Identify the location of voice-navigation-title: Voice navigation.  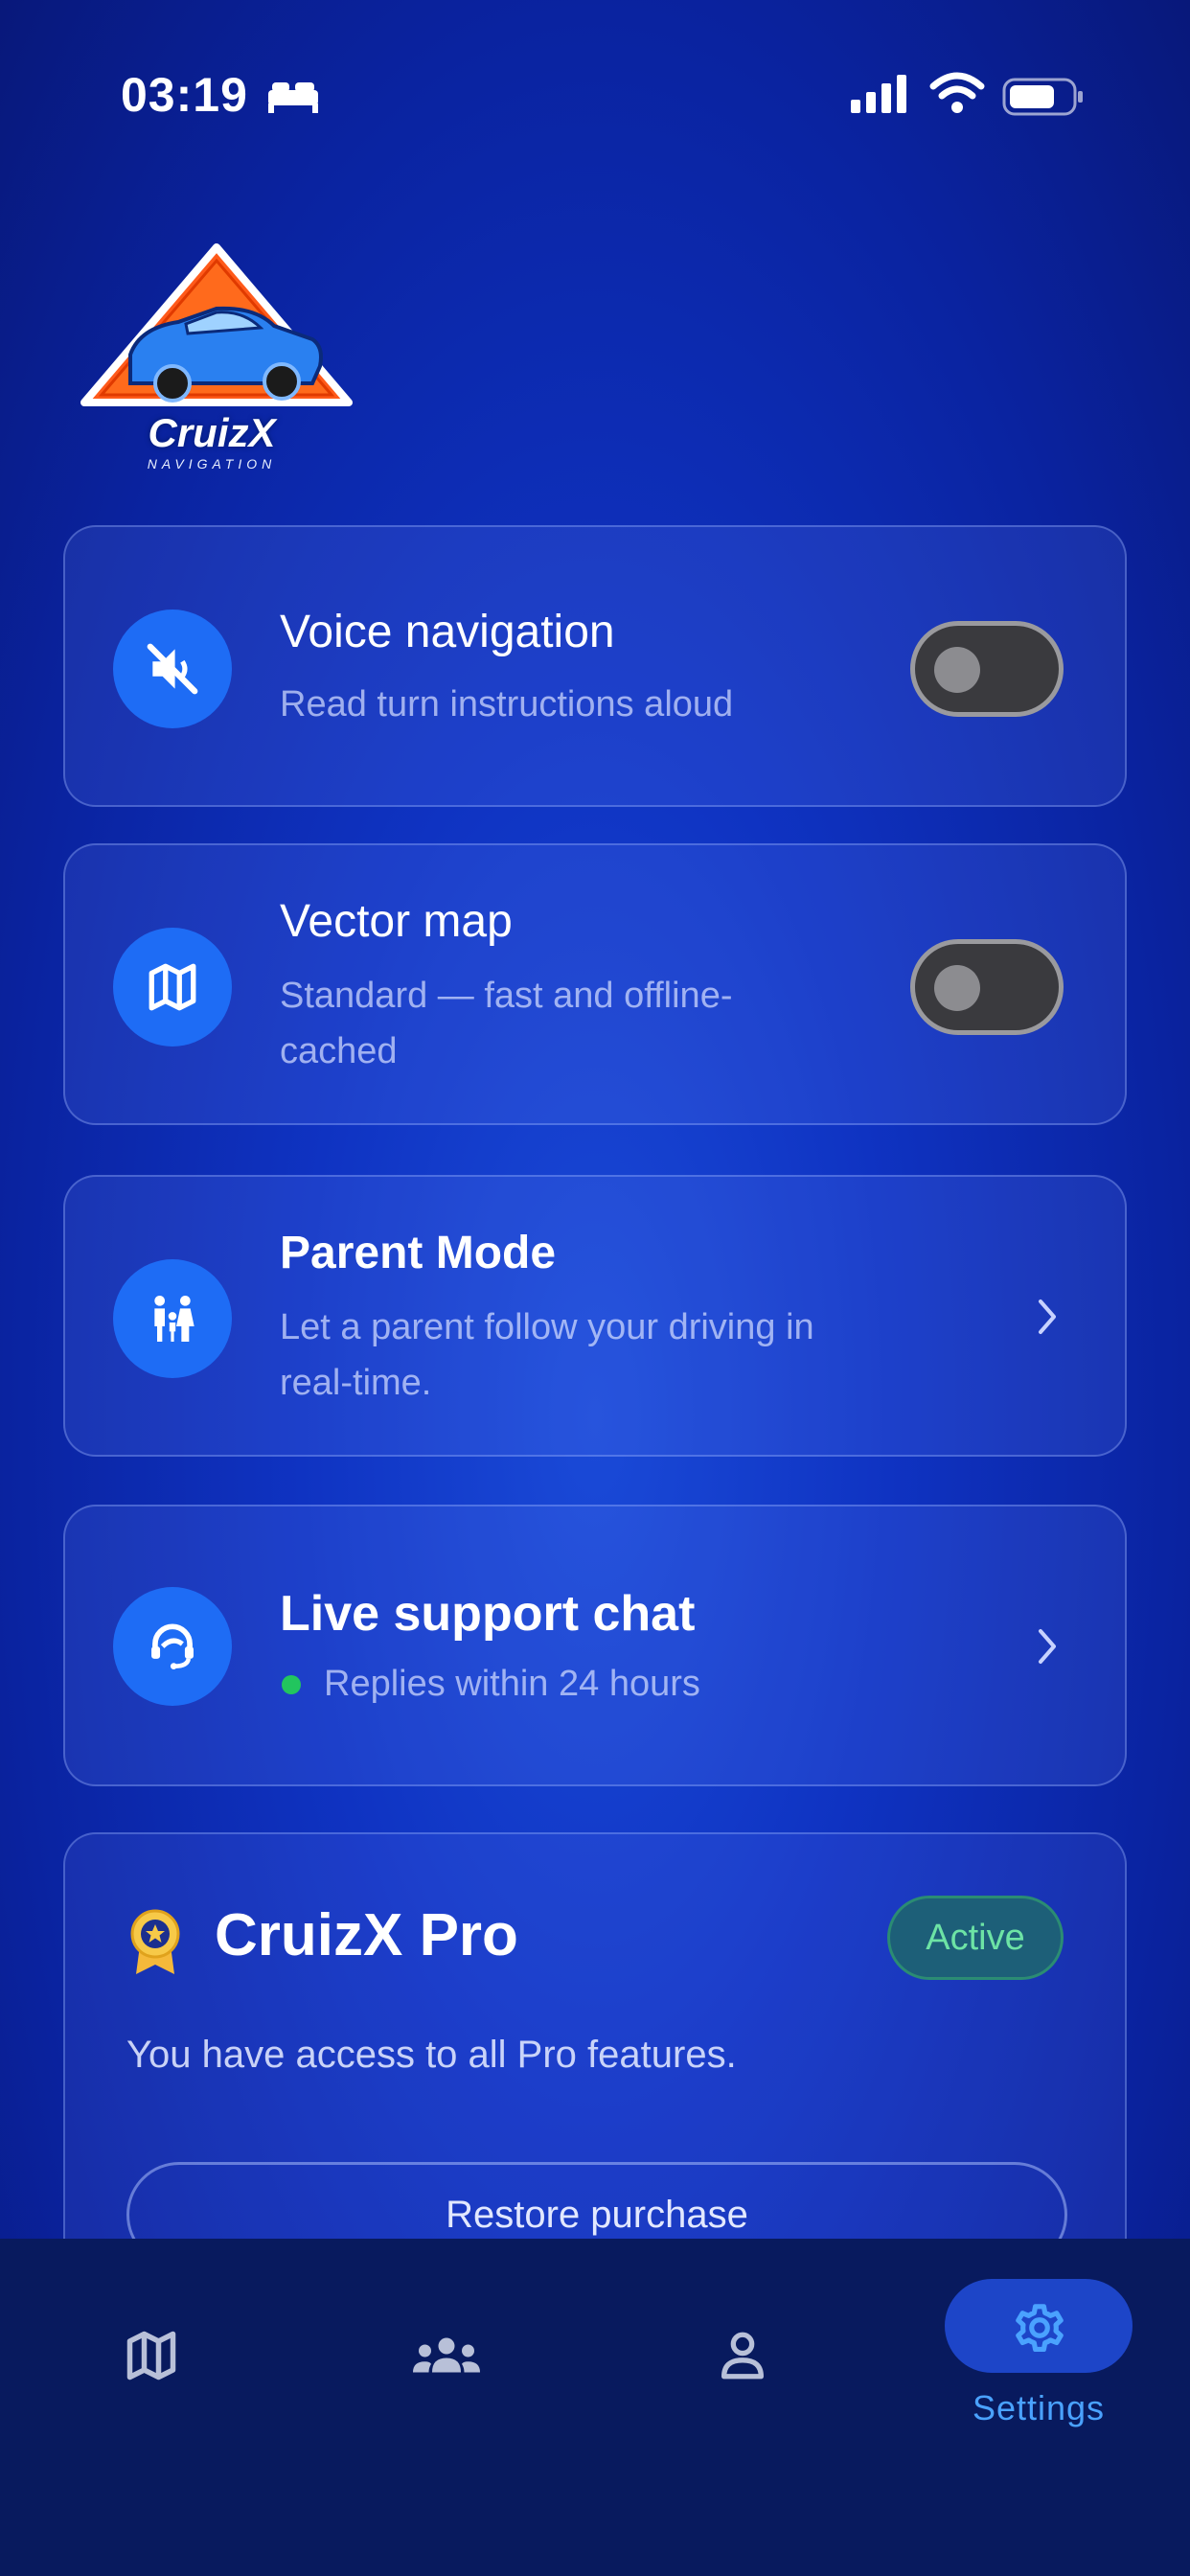
(448, 632).